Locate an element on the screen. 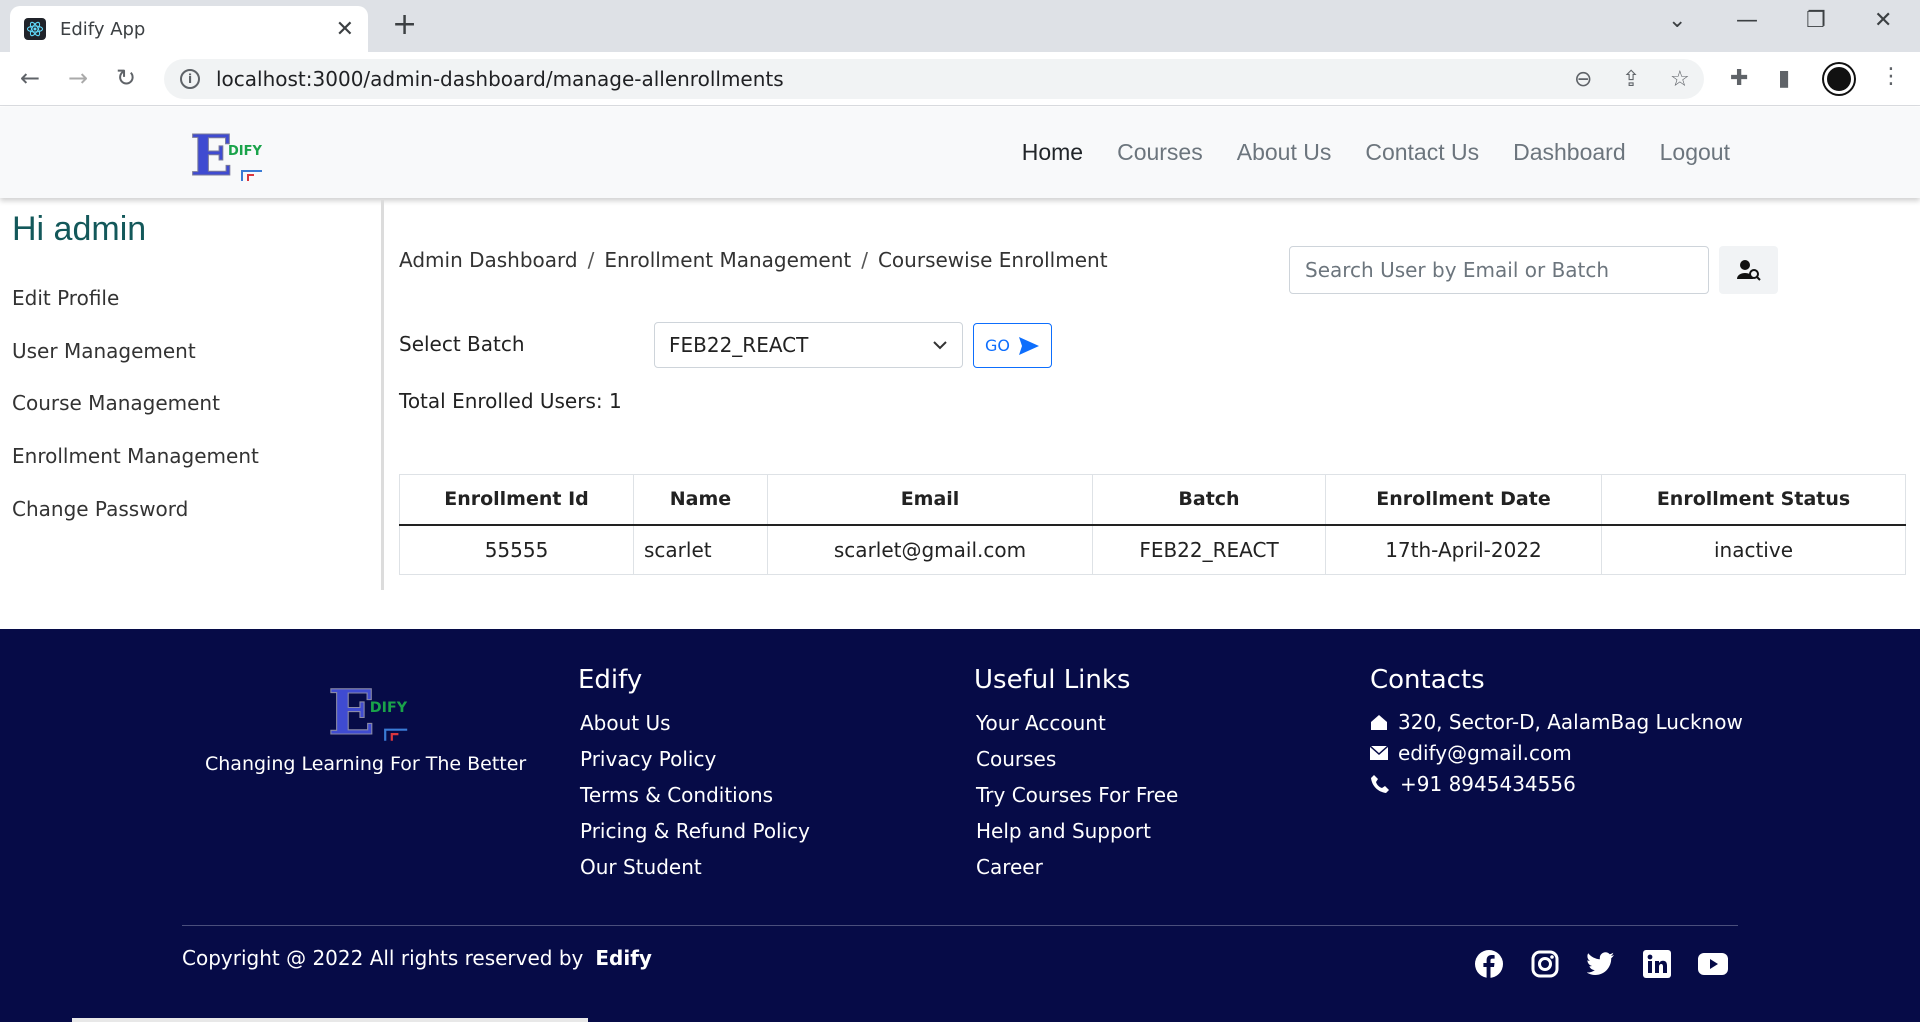  chevron-down-icon is located at coordinates (940, 345).